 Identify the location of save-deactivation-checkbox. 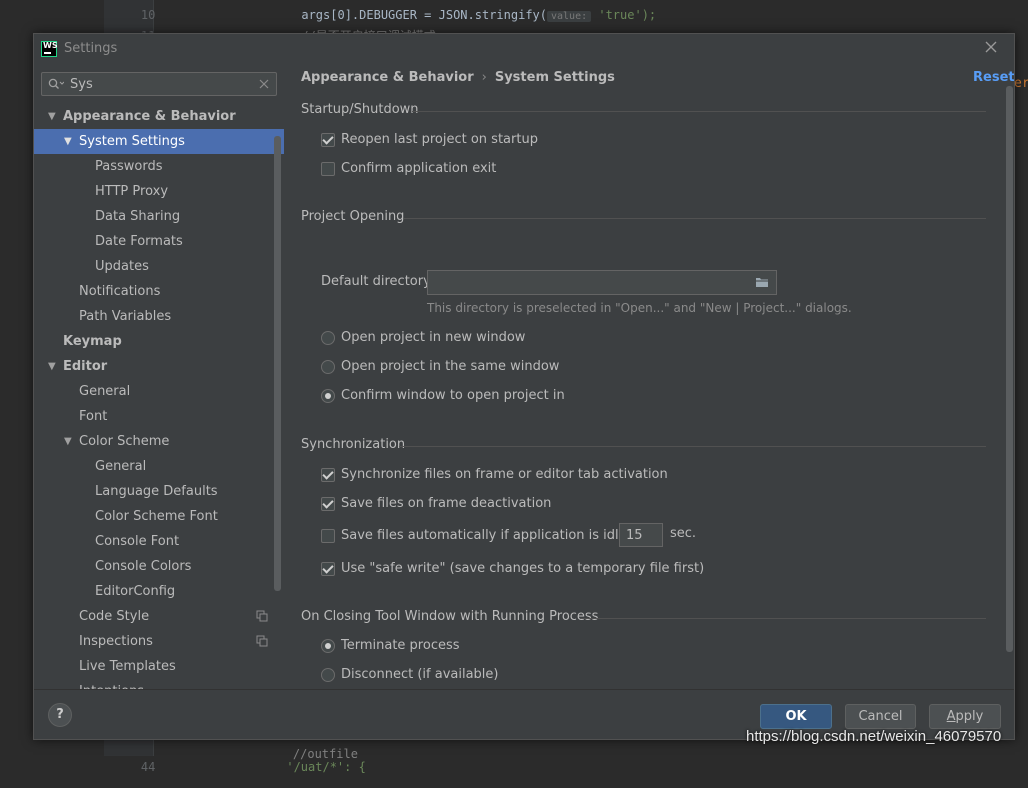
(328, 504).